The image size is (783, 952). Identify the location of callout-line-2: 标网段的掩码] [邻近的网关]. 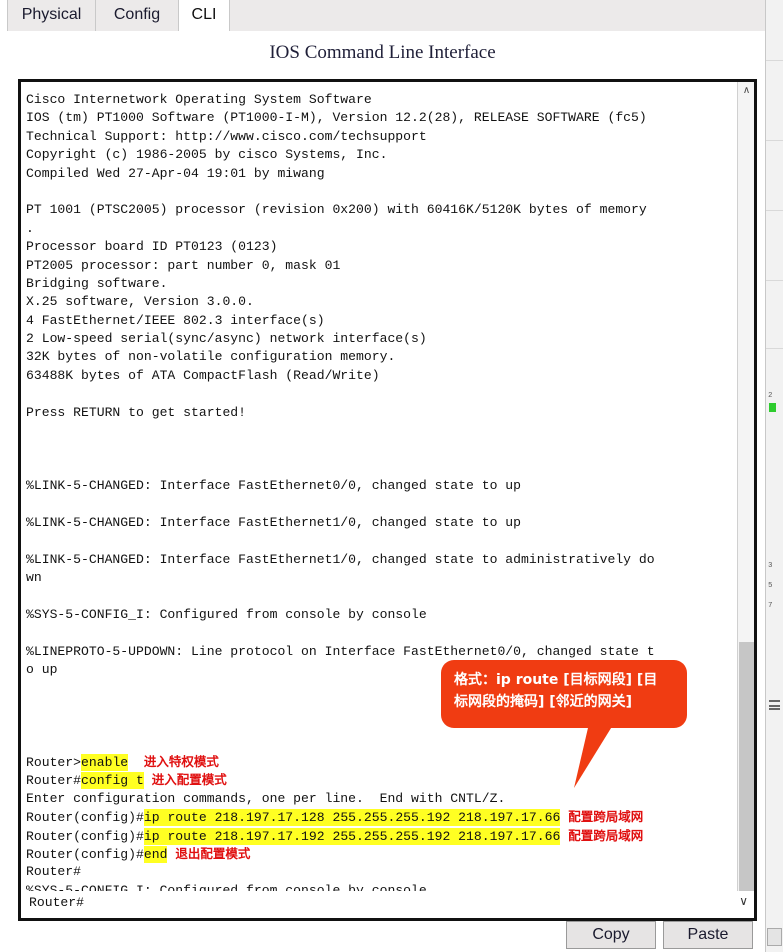
(543, 702).